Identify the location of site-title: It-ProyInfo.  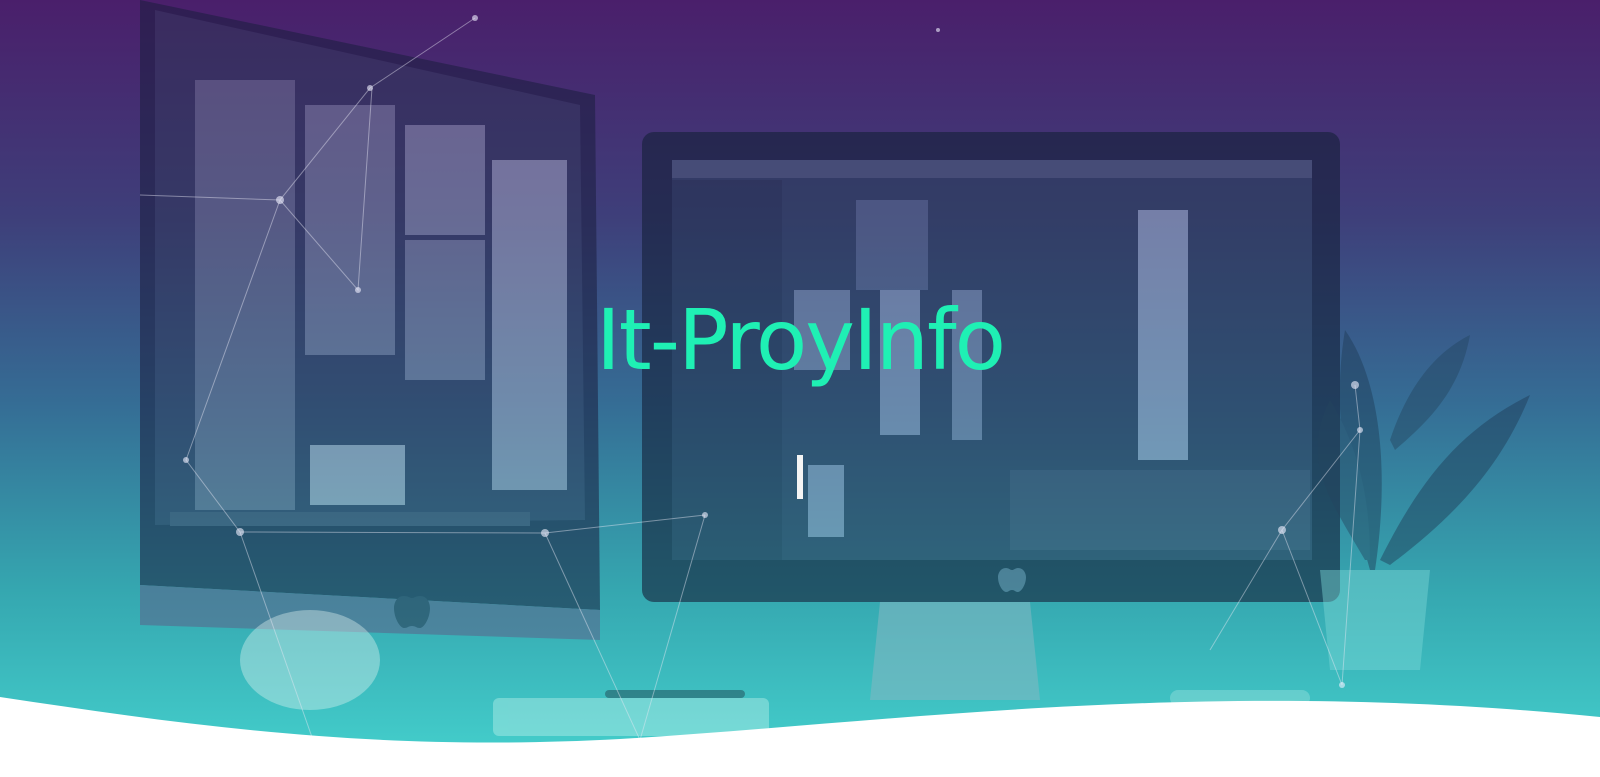
(801, 340).